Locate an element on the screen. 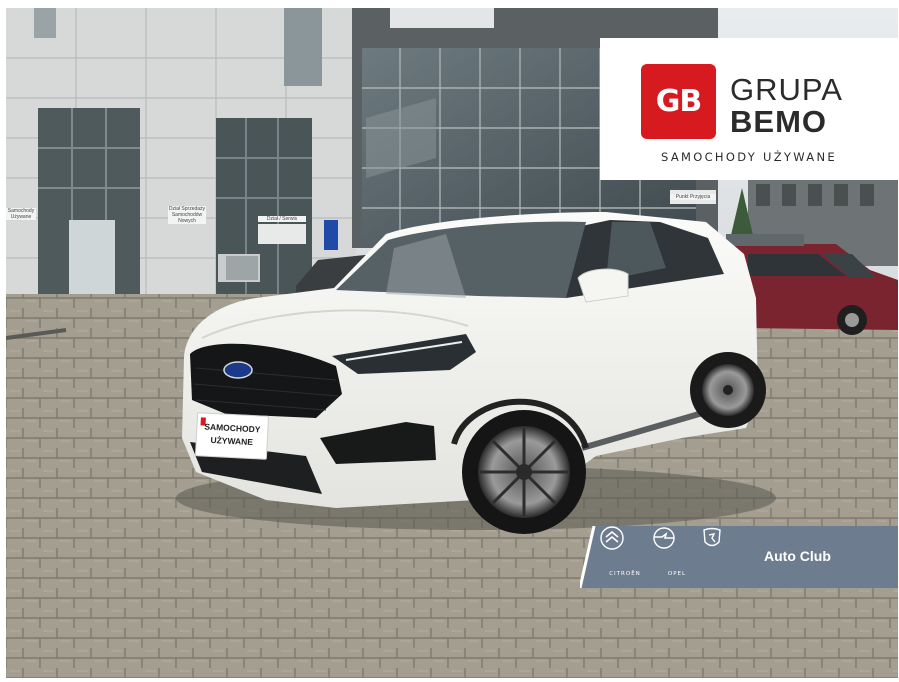 The image size is (899, 682). gb-logo-text: GB is located at coordinates (679, 101).